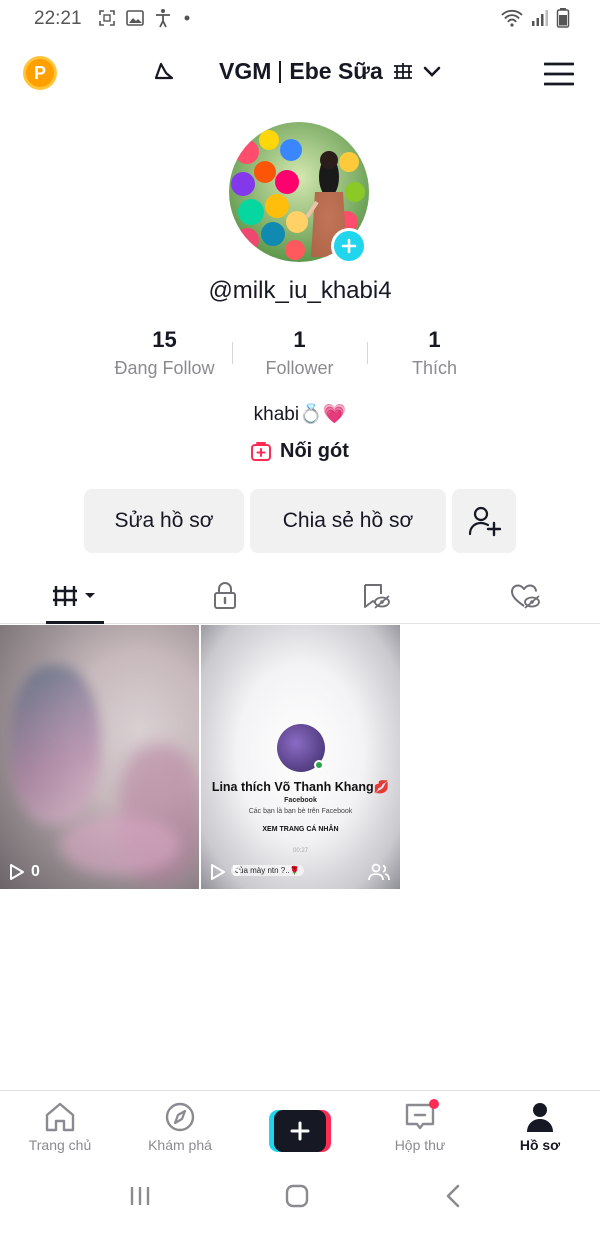 The height and width of the screenshot is (1233, 600). Describe the element at coordinates (163, 18) in the screenshot. I see `accessibility-icon` at that location.